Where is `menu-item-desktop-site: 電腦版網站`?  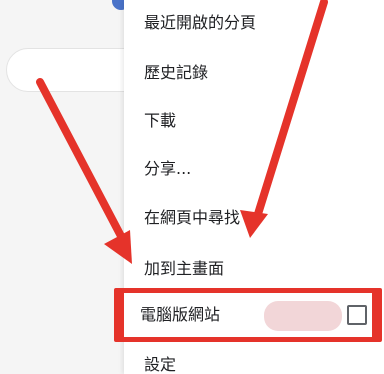
menu-item-desktop-site: 電腦版網站 is located at coordinates (248, 315).